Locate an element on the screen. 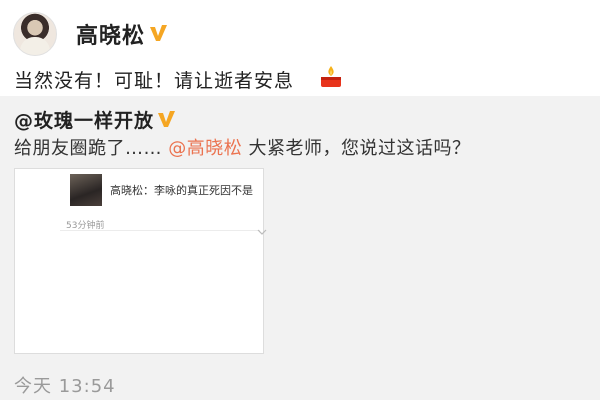  post-timestamp: 今天 13:54 is located at coordinates (65, 386).